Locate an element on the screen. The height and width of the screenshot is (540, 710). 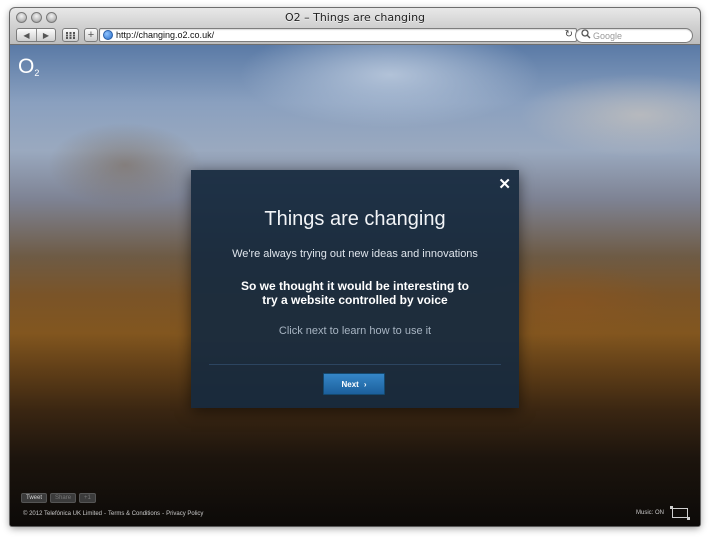
next-button-label: Next is located at coordinates (350, 384).